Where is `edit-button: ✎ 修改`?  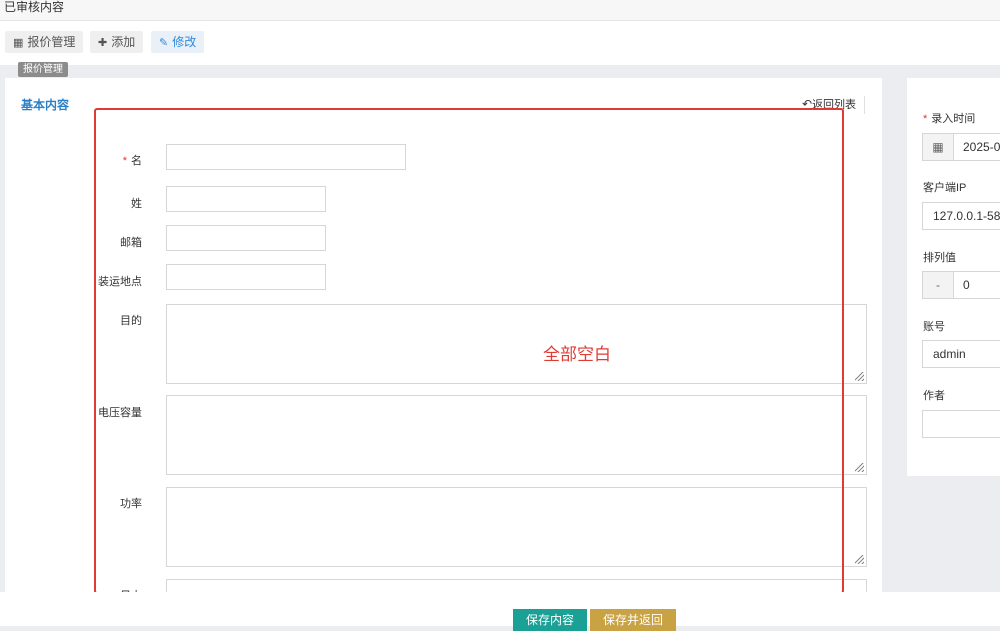 edit-button: ✎ 修改 is located at coordinates (178, 42).